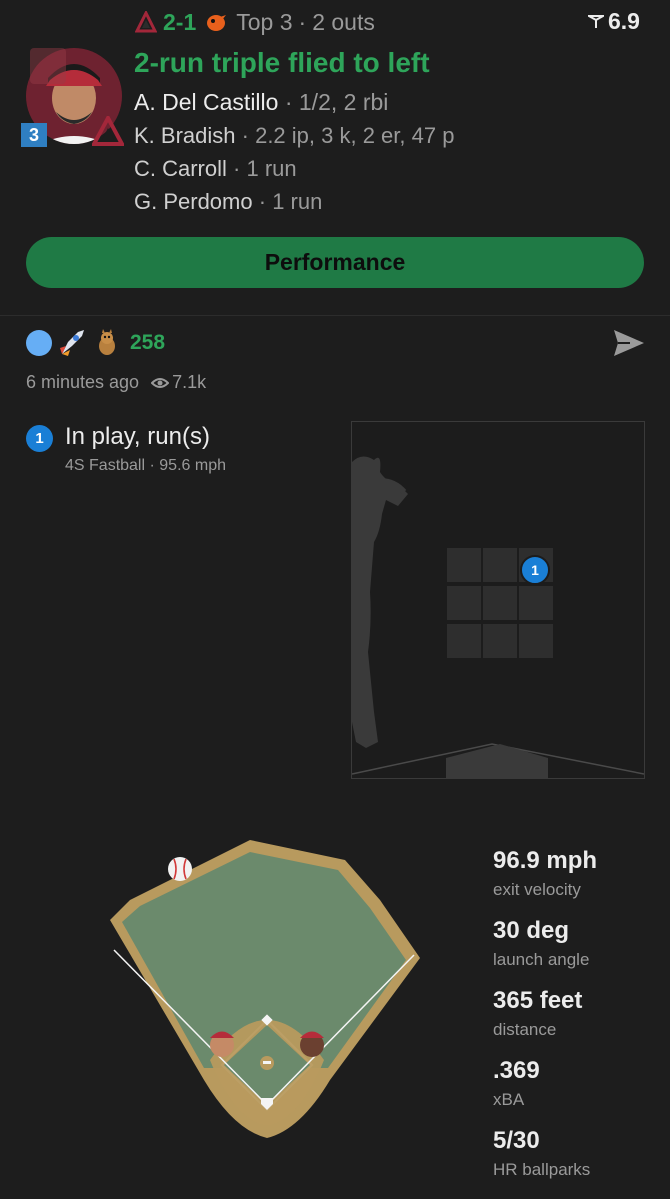 The height and width of the screenshot is (1199, 670). Describe the element at coordinates (355, 135) in the screenshot. I see `pitcher-stats: 2.2 ip, 3 k, 2 er, 47 p` at that location.